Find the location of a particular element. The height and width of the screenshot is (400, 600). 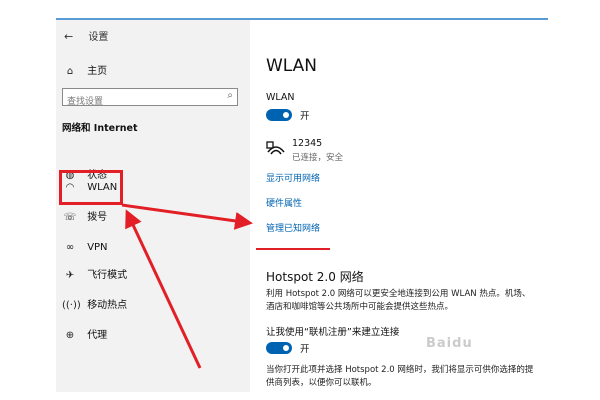

proxy-icon: ⊕ is located at coordinates (70, 335).